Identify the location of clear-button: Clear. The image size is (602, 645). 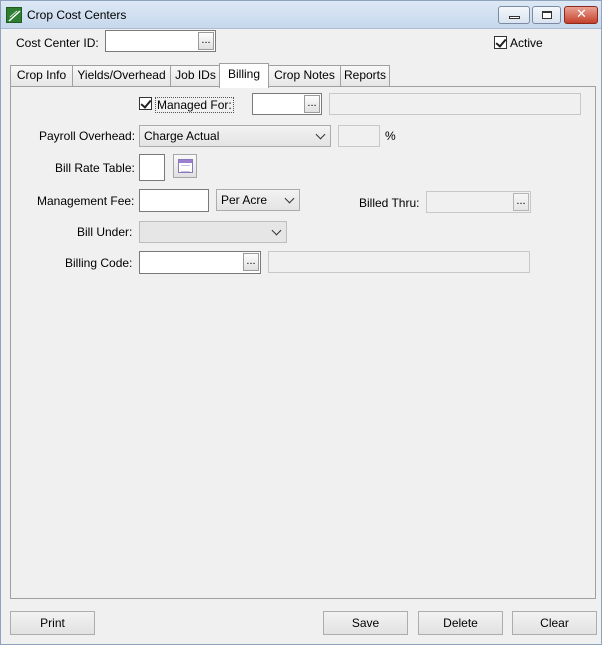
(554, 623).